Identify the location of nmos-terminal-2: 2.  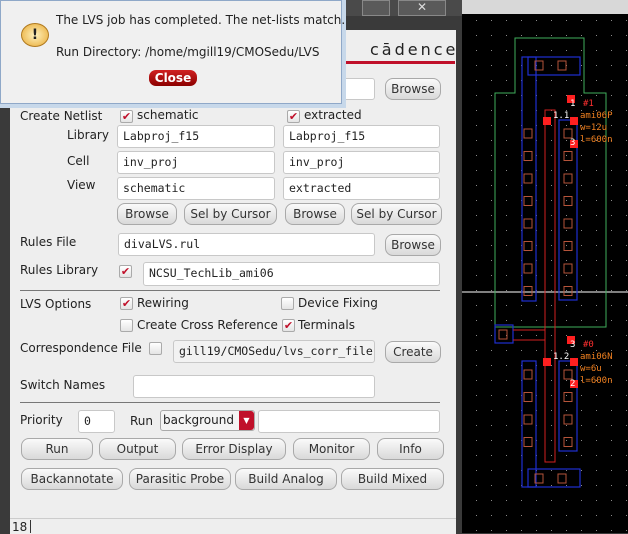
(572, 384).